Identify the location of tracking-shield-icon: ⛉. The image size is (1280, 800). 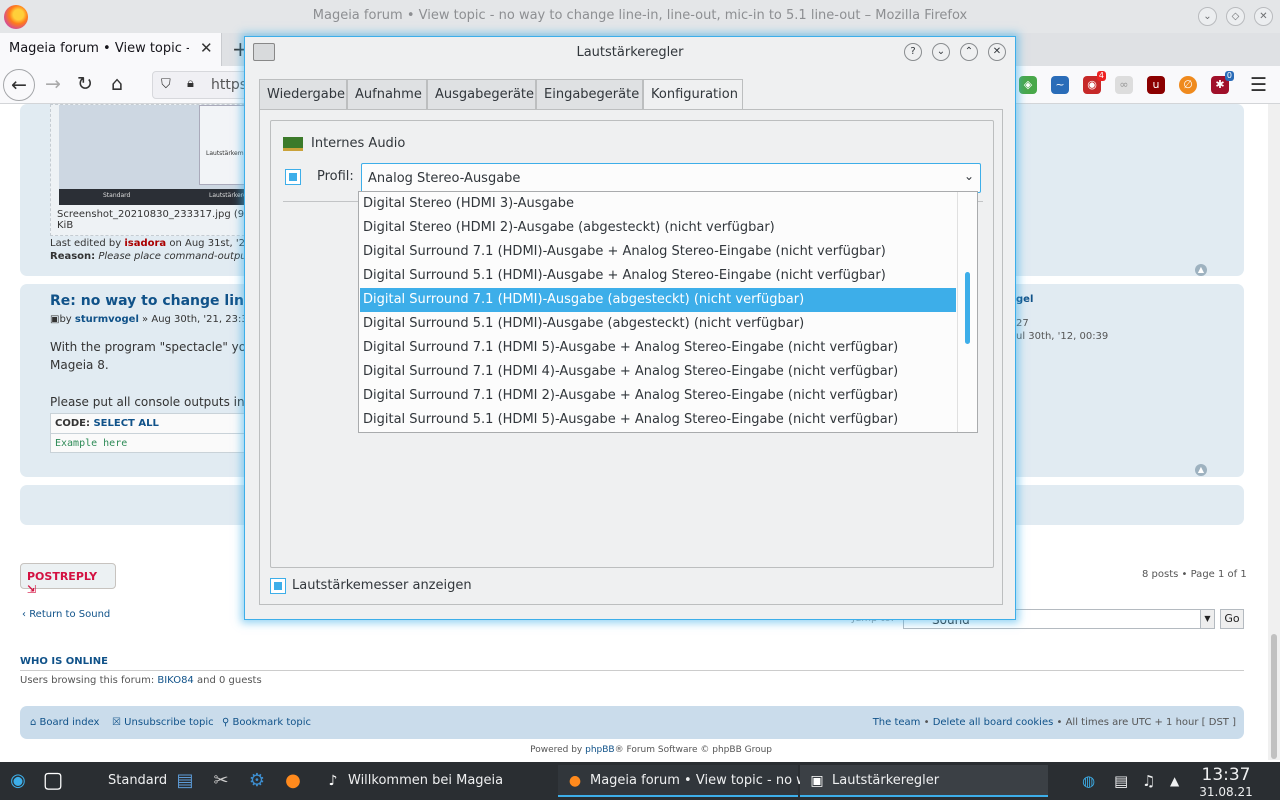
(166, 84).